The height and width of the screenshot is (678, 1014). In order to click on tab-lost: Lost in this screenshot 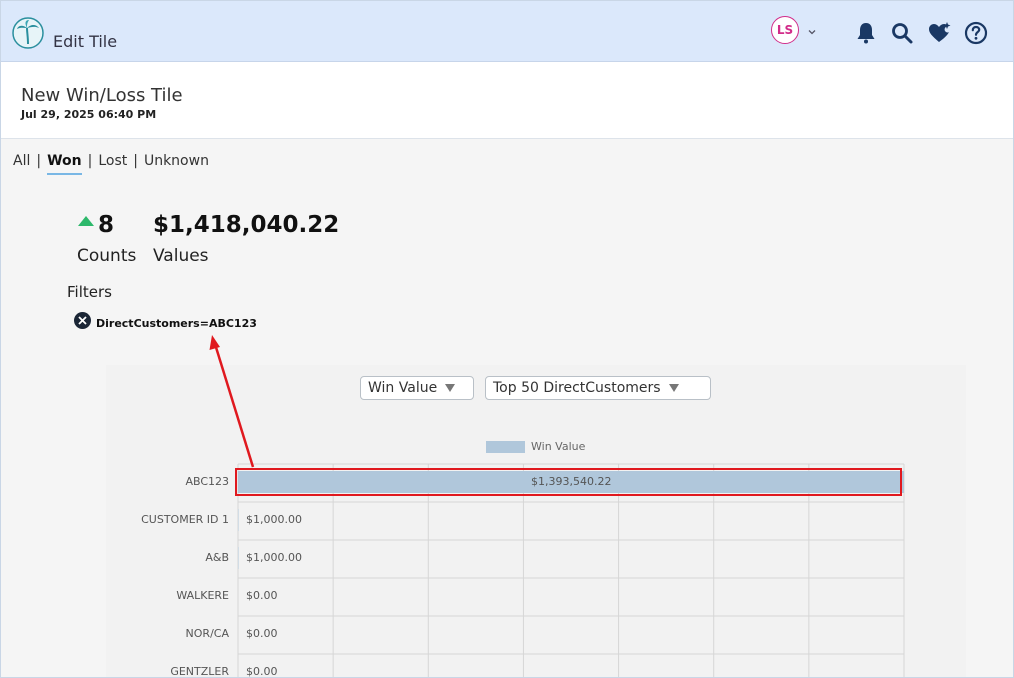, I will do `click(112, 161)`.